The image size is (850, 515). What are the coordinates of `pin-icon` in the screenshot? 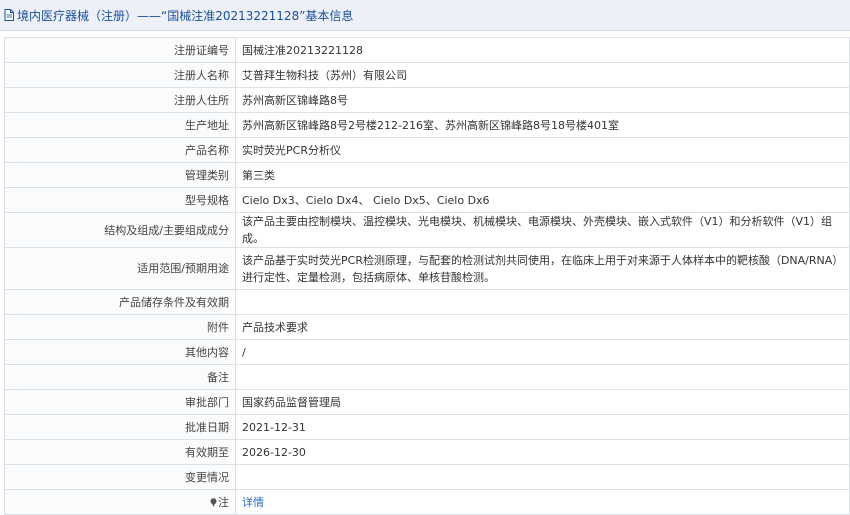 It's located at (213, 502).